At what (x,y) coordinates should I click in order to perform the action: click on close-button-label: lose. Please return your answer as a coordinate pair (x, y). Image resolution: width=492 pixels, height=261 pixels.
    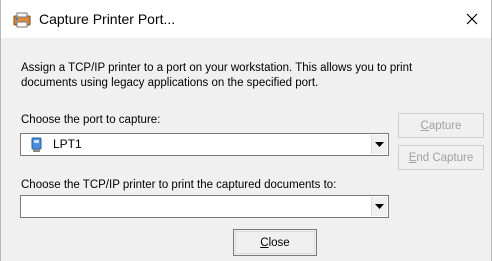
    Looking at the image, I should click on (279, 242).